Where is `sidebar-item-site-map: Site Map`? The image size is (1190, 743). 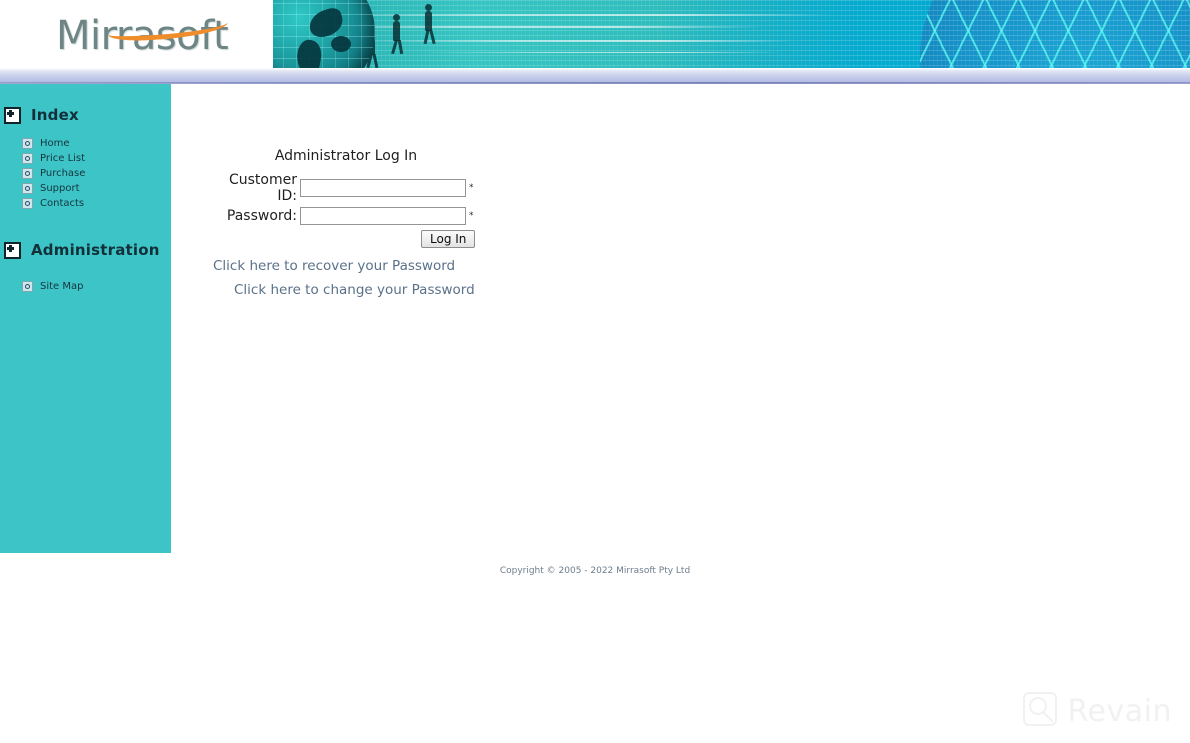
sidebar-item-site-map: Site Map is located at coordinates (96, 286).